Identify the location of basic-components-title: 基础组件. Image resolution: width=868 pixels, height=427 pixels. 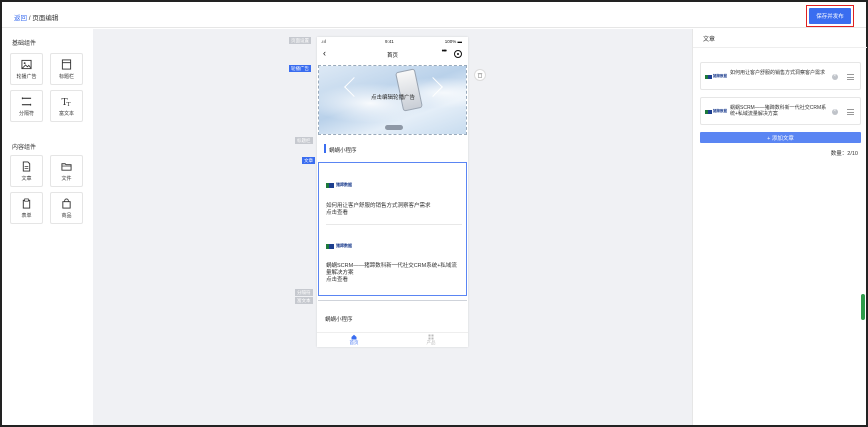
(24, 44).